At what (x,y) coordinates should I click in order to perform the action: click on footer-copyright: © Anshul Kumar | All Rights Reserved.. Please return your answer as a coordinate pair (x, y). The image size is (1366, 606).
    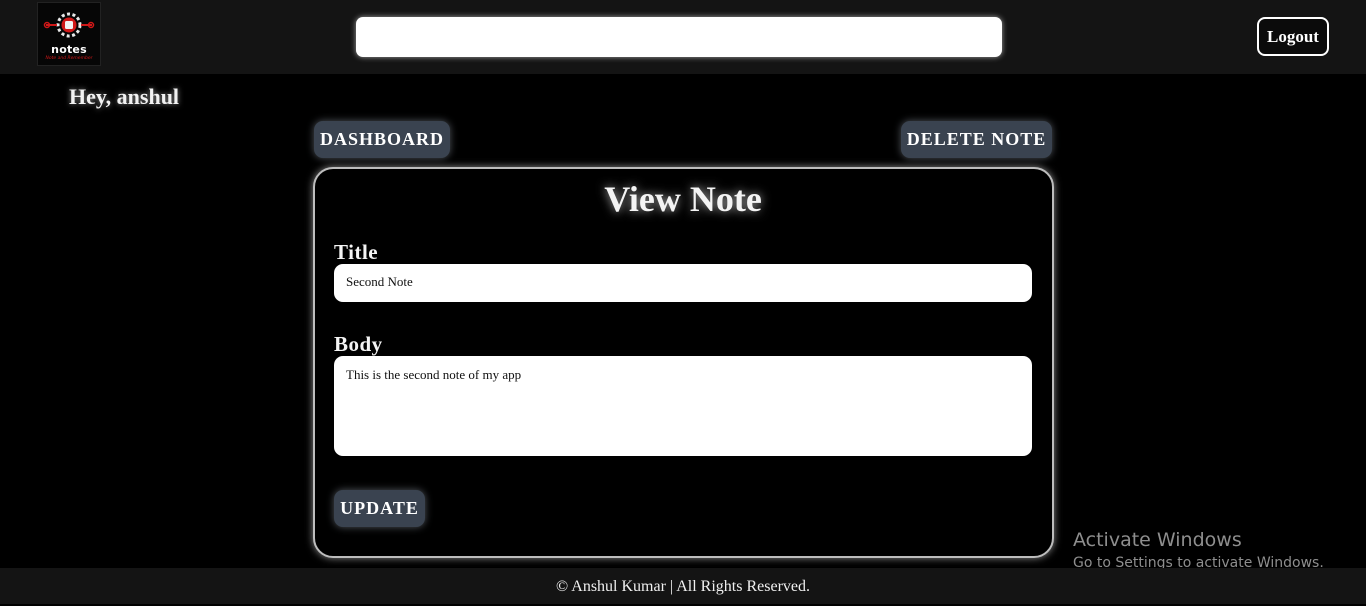
    Looking at the image, I should click on (682, 586).